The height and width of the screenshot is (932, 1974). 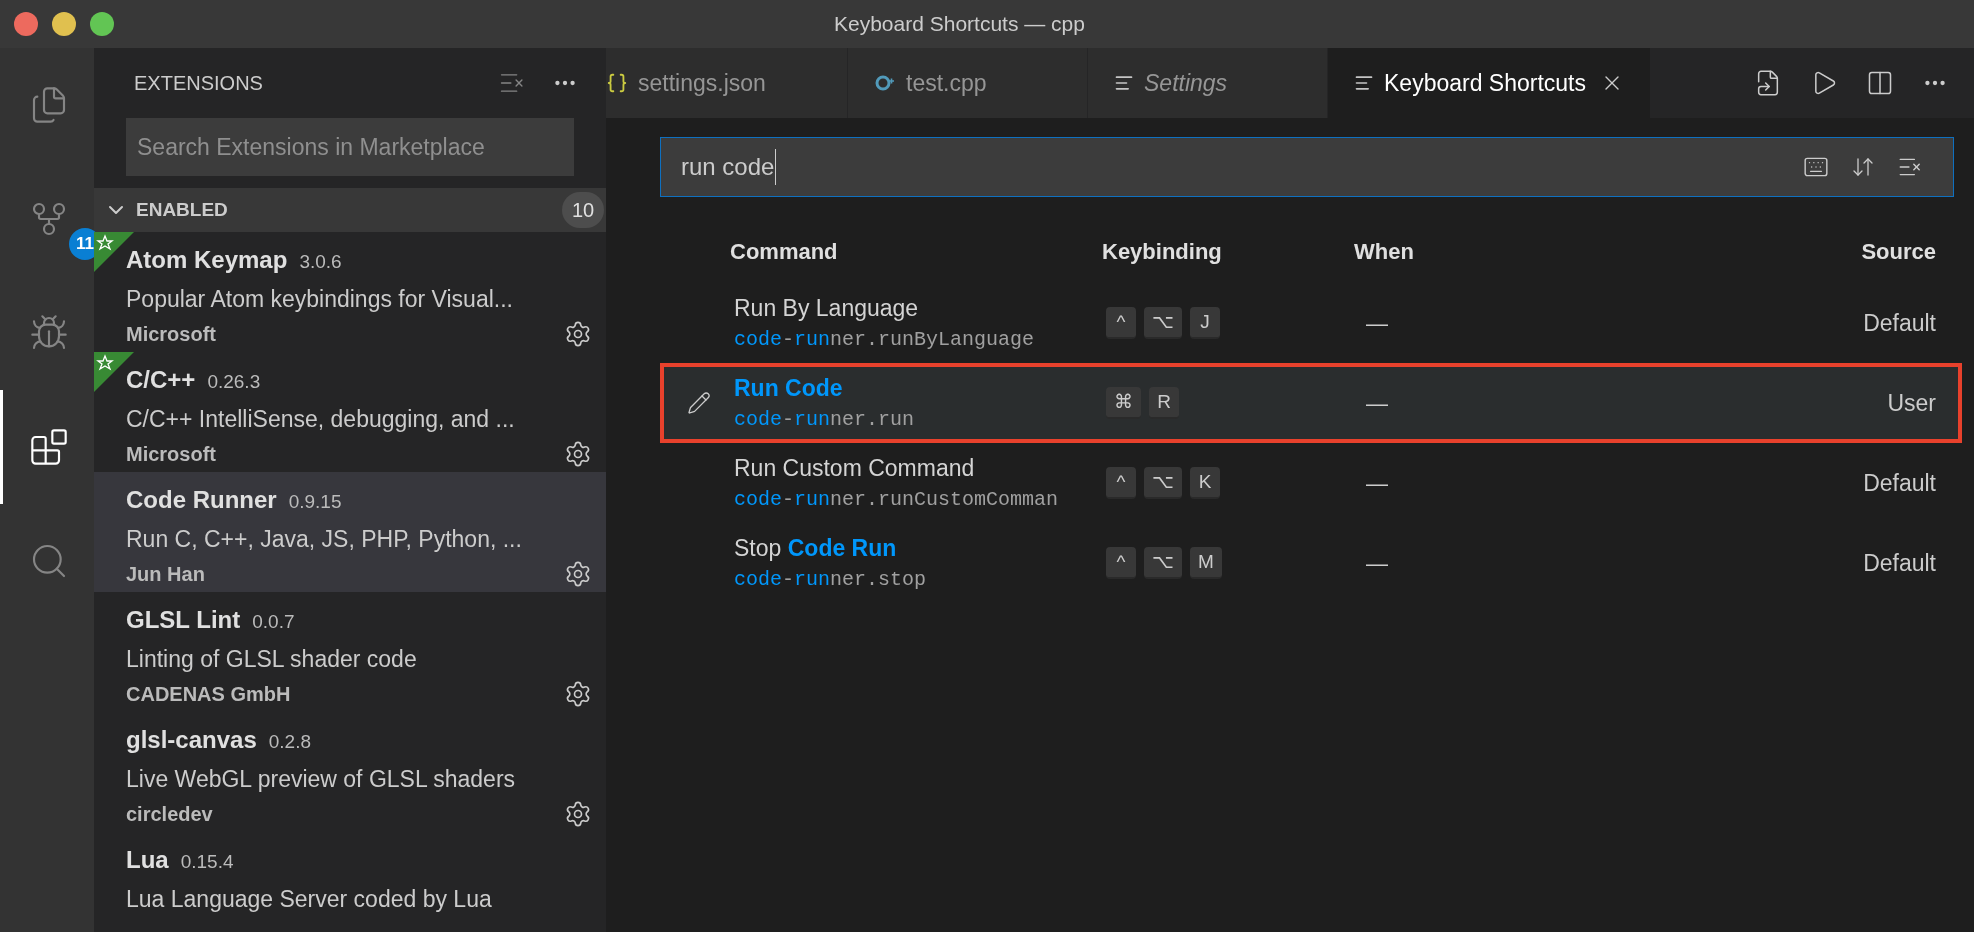 What do you see at coordinates (201, 500) in the screenshot?
I see `extension-name: Code Runner` at bounding box center [201, 500].